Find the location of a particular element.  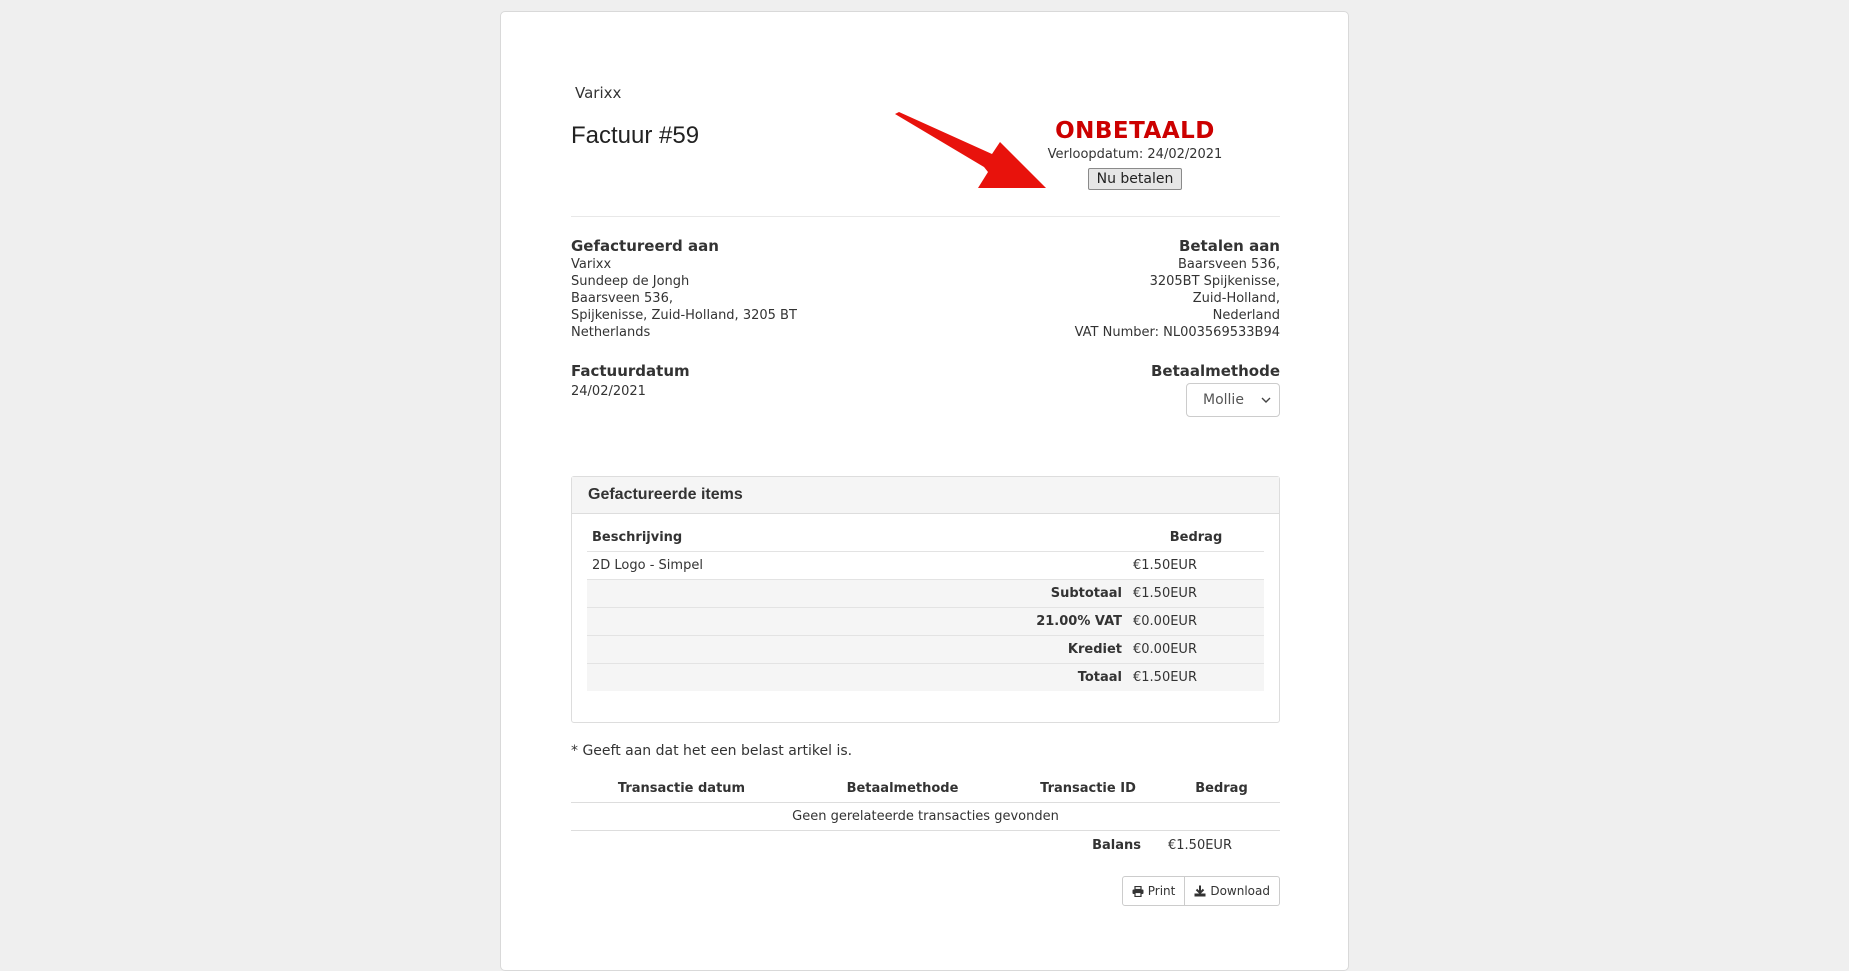

total-row: Totaal €1.50EUR is located at coordinates (925, 677).